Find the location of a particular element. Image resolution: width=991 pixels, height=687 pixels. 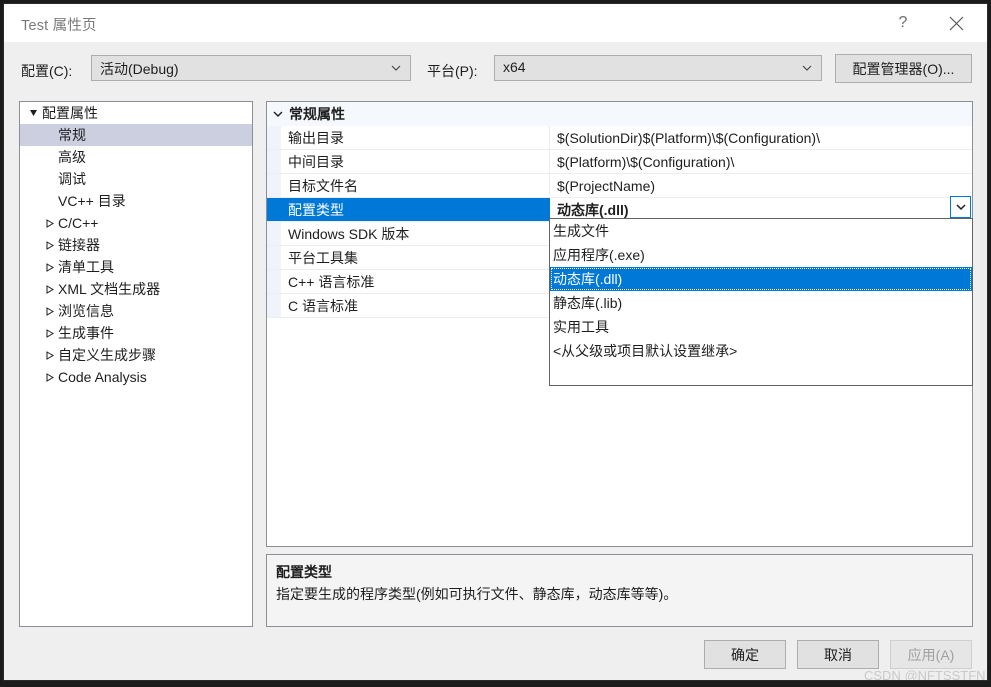

description-text: 指定要生成的程序类型(例如可执行文件、静态库，动态库等等)。 is located at coordinates (477, 594).